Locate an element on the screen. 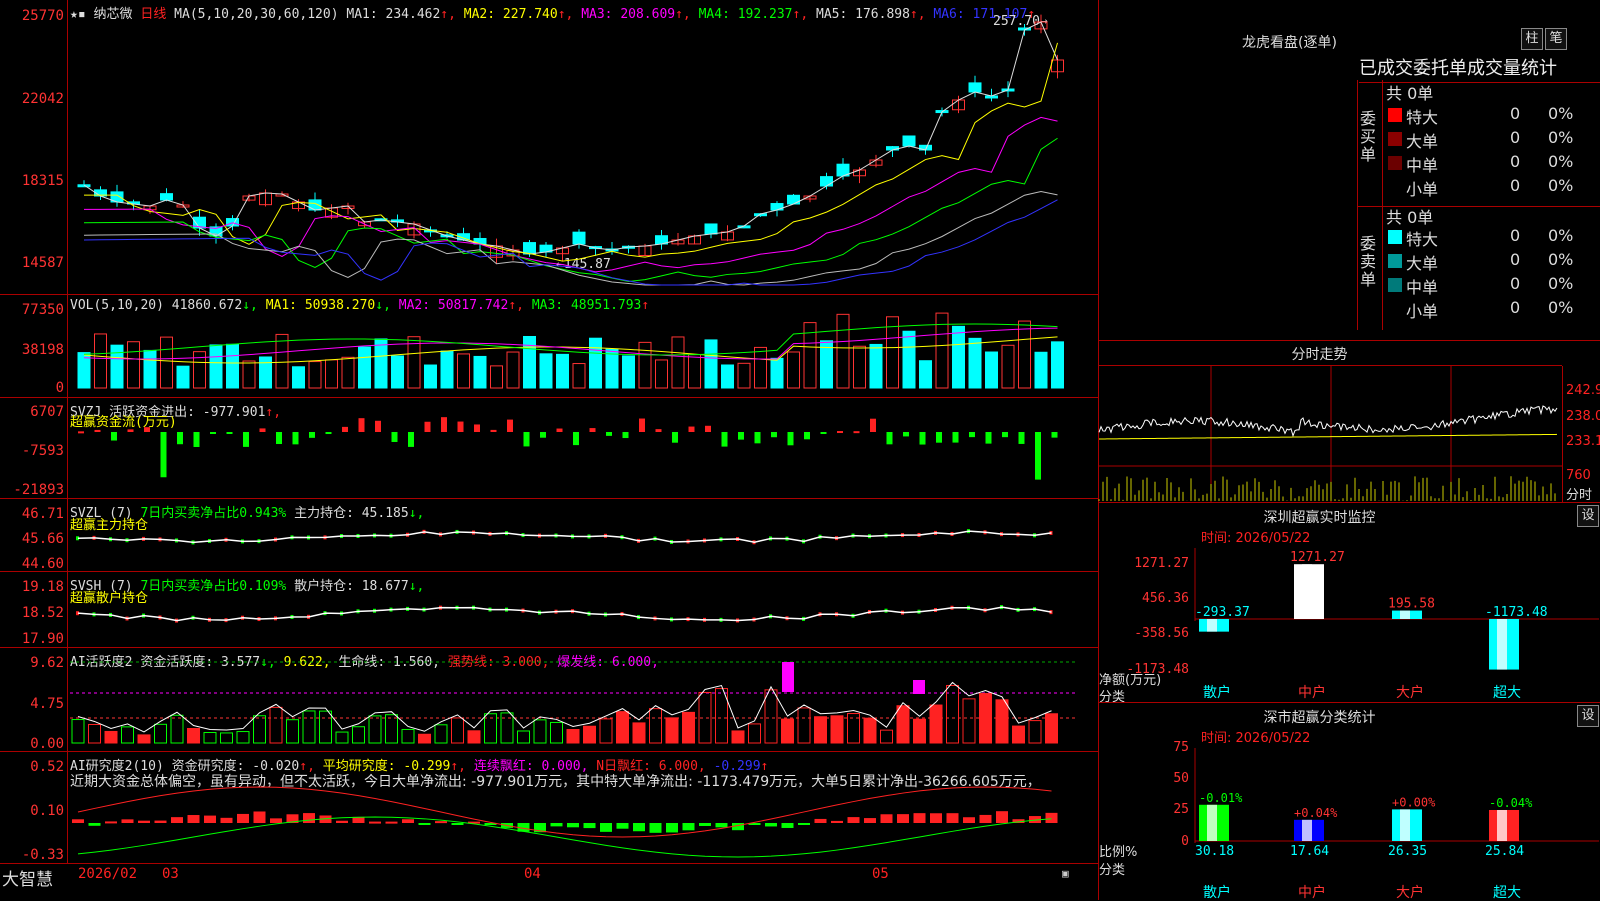 This screenshot has height=901, width=1600. intraday-y: 238.0 is located at coordinates (1583, 416).